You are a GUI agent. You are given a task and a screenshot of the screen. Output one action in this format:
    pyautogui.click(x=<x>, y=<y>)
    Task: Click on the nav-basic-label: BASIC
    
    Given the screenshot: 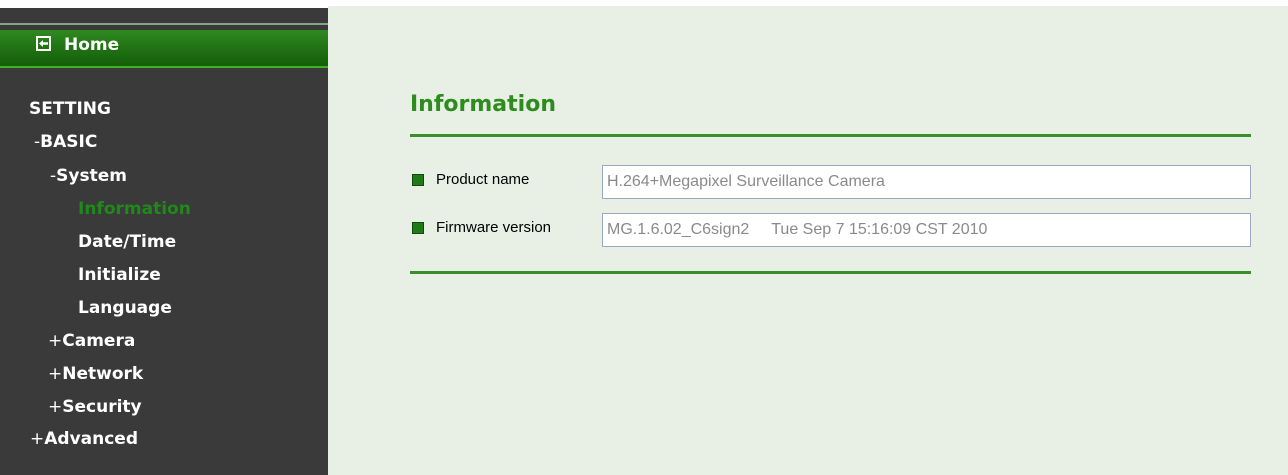 What is the action you would take?
    pyautogui.click(x=69, y=142)
    